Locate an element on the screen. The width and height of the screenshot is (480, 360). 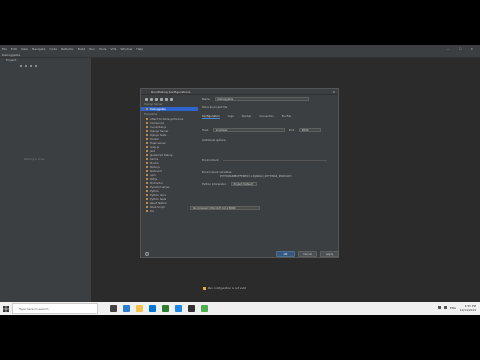
environment-section-label: Environment is located at coordinates (210, 160).